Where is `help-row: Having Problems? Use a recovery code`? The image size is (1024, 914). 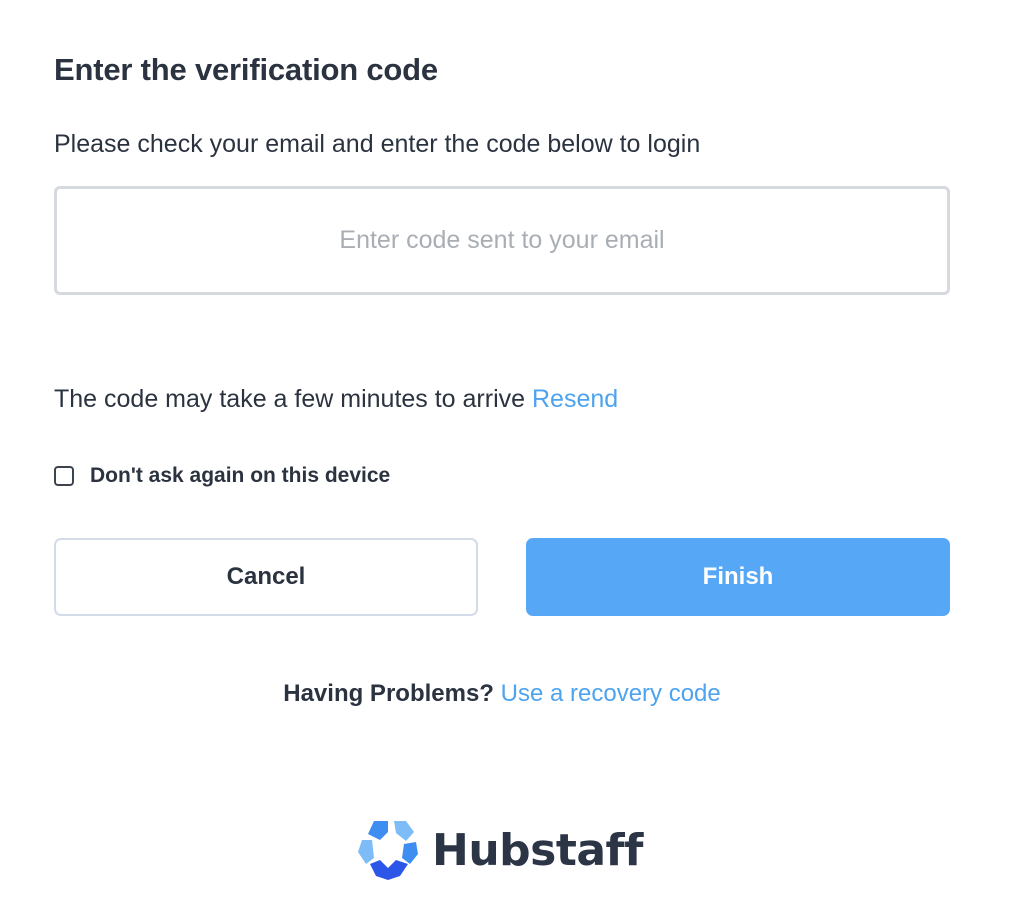 help-row: Having Problems? Use a recovery code is located at coordinates (502, 694).